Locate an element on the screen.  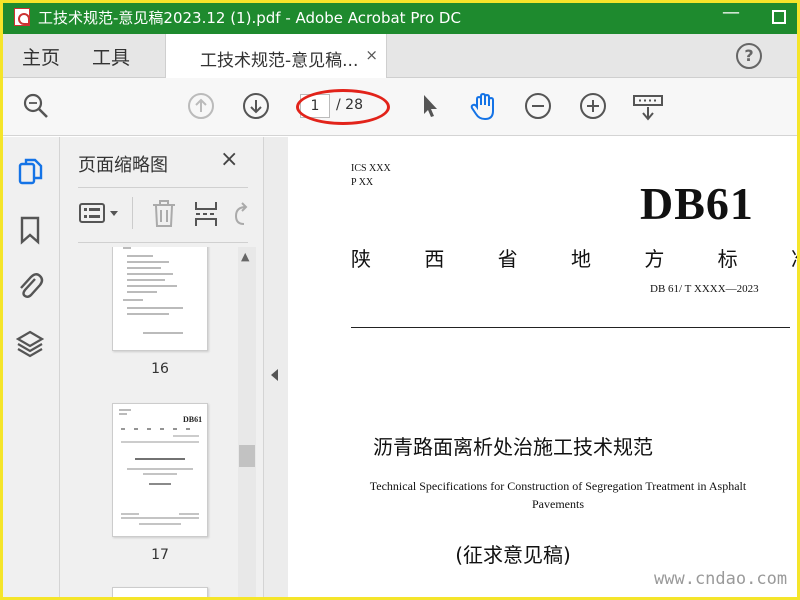
search-zoom-icon is located at coordinates (36, 108).